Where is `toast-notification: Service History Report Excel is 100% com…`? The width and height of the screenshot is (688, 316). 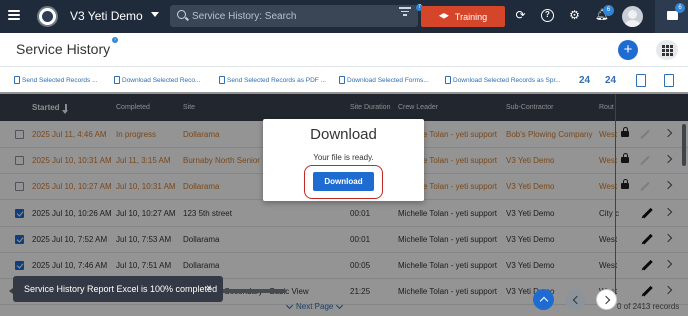 toast-notification: Service History Report Excel is 100% com… is located at coordinates (118, 289).